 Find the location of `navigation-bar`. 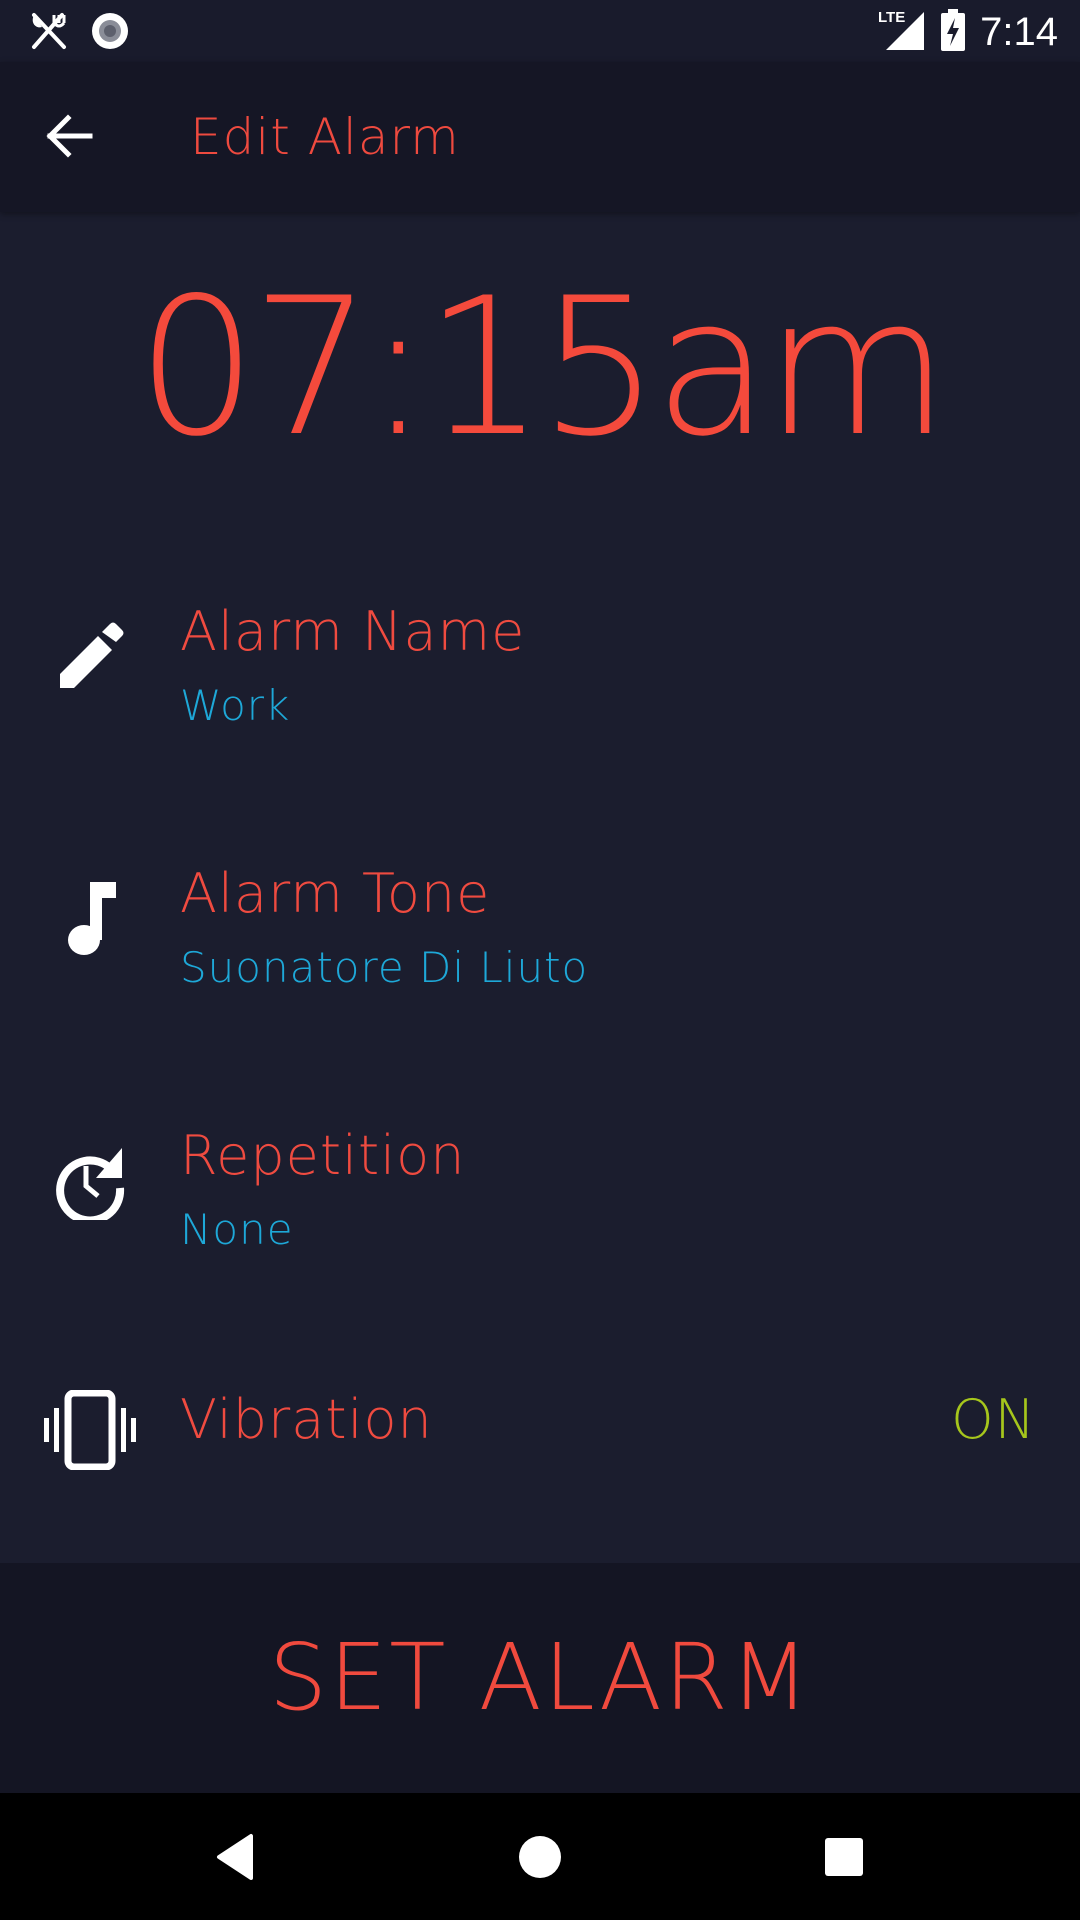

navigation-bar is located at coordinates (540, 1856).